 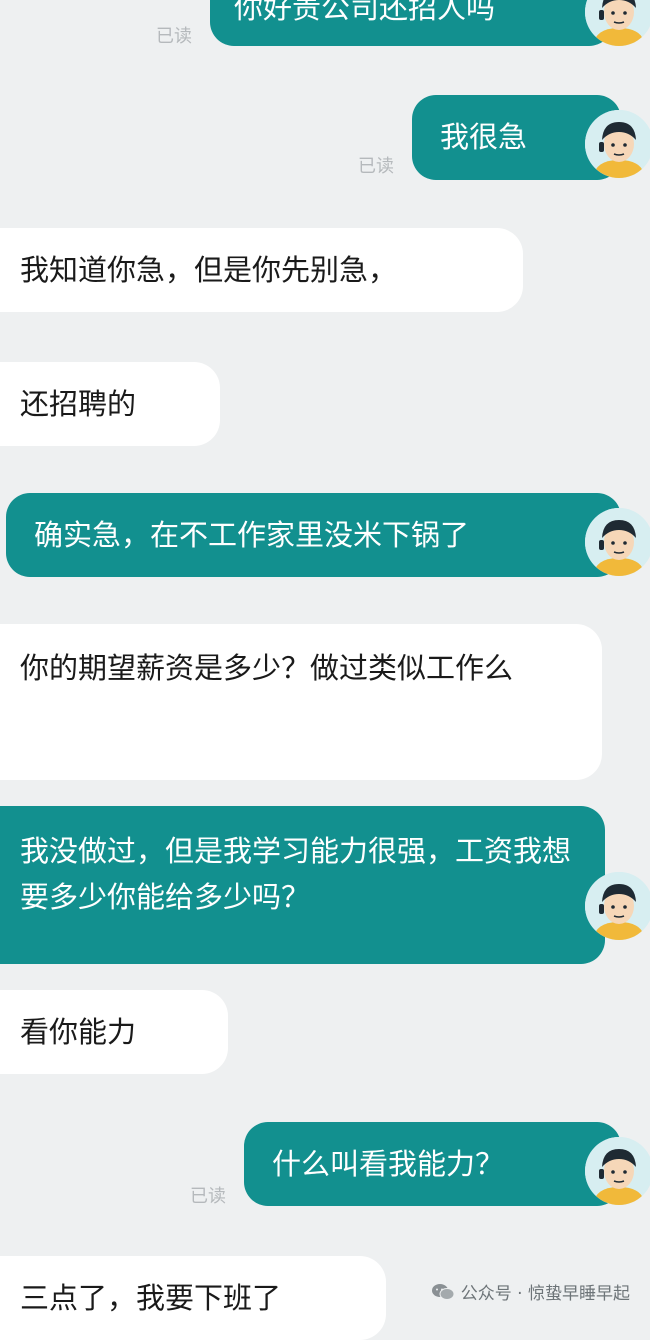 I want to click on message-text: 什么叫看我能力？, so click(x=388, y=1164).